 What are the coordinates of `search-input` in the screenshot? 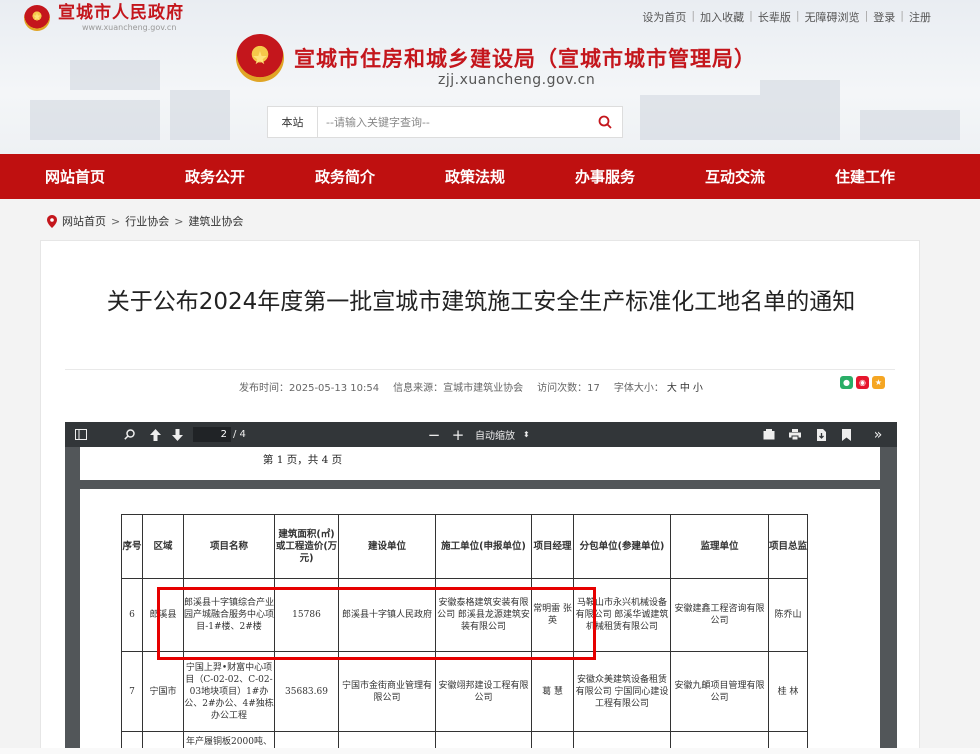 It's located at (453, 122).